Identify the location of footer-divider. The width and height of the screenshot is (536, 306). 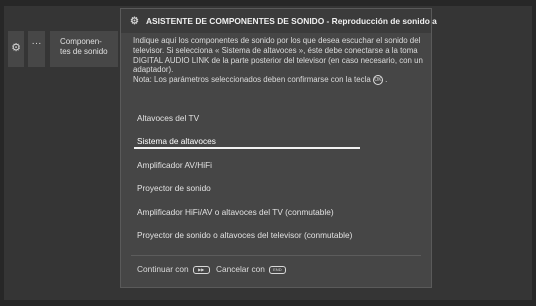
(276, 255).